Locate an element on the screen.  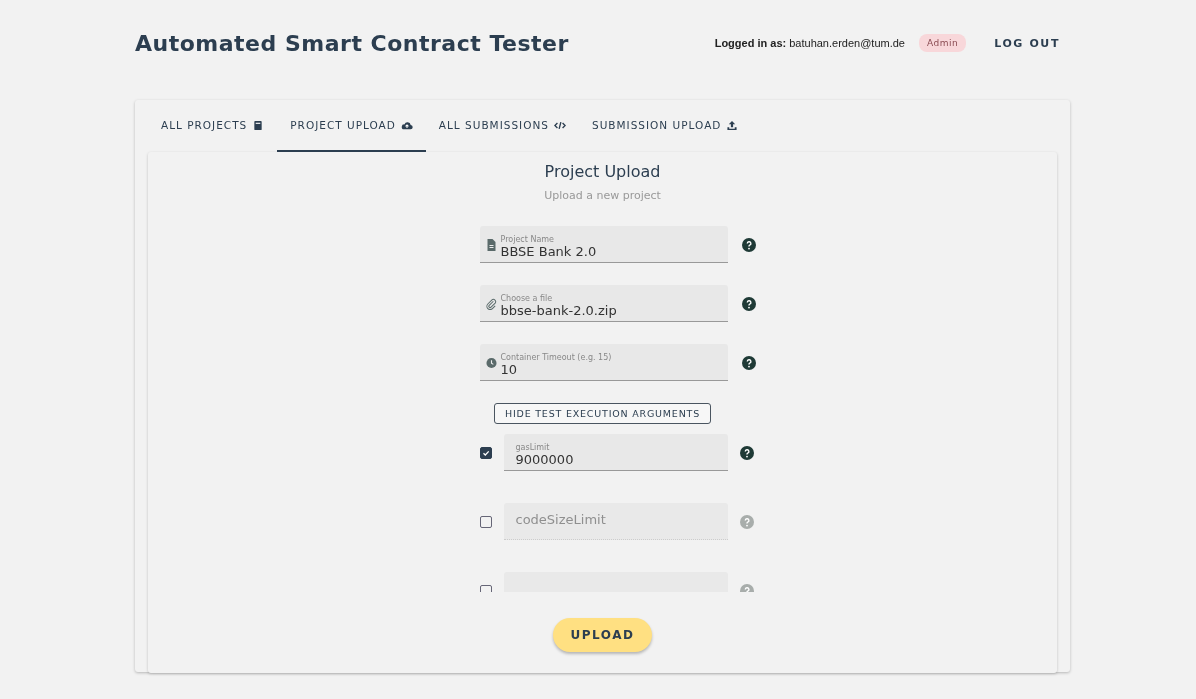
input-field: Project Name BBSE Bank 2.0 is located at coordinates (603, 244).